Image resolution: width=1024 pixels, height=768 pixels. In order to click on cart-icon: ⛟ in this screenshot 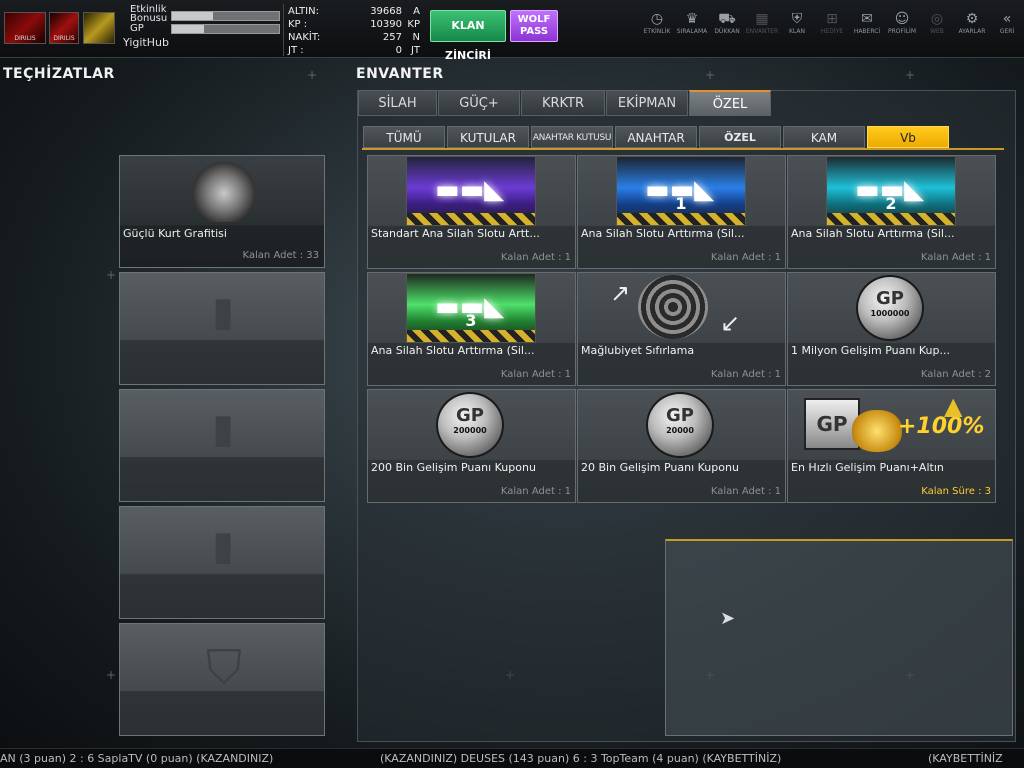, I will do `click(727, 19)`.